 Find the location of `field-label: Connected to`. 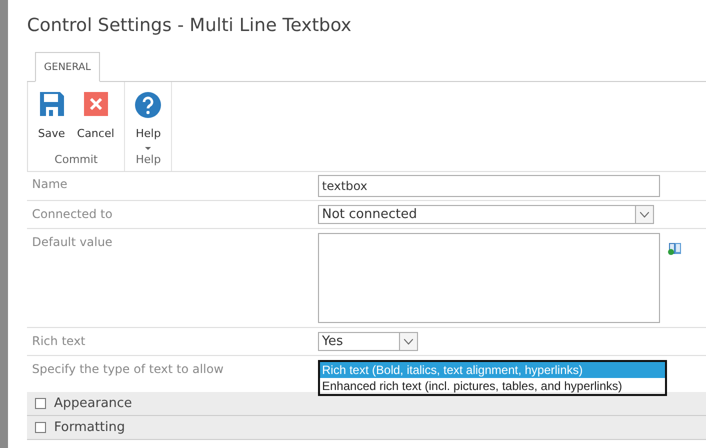

field-label: Connected to is located at coordinates (72, 214).